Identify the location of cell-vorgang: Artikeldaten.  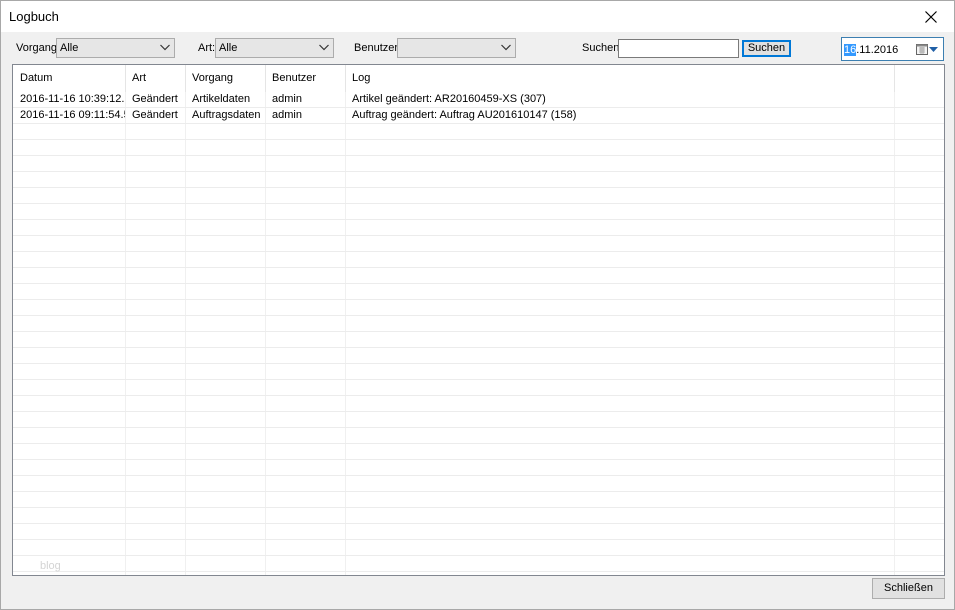
(221, 99).